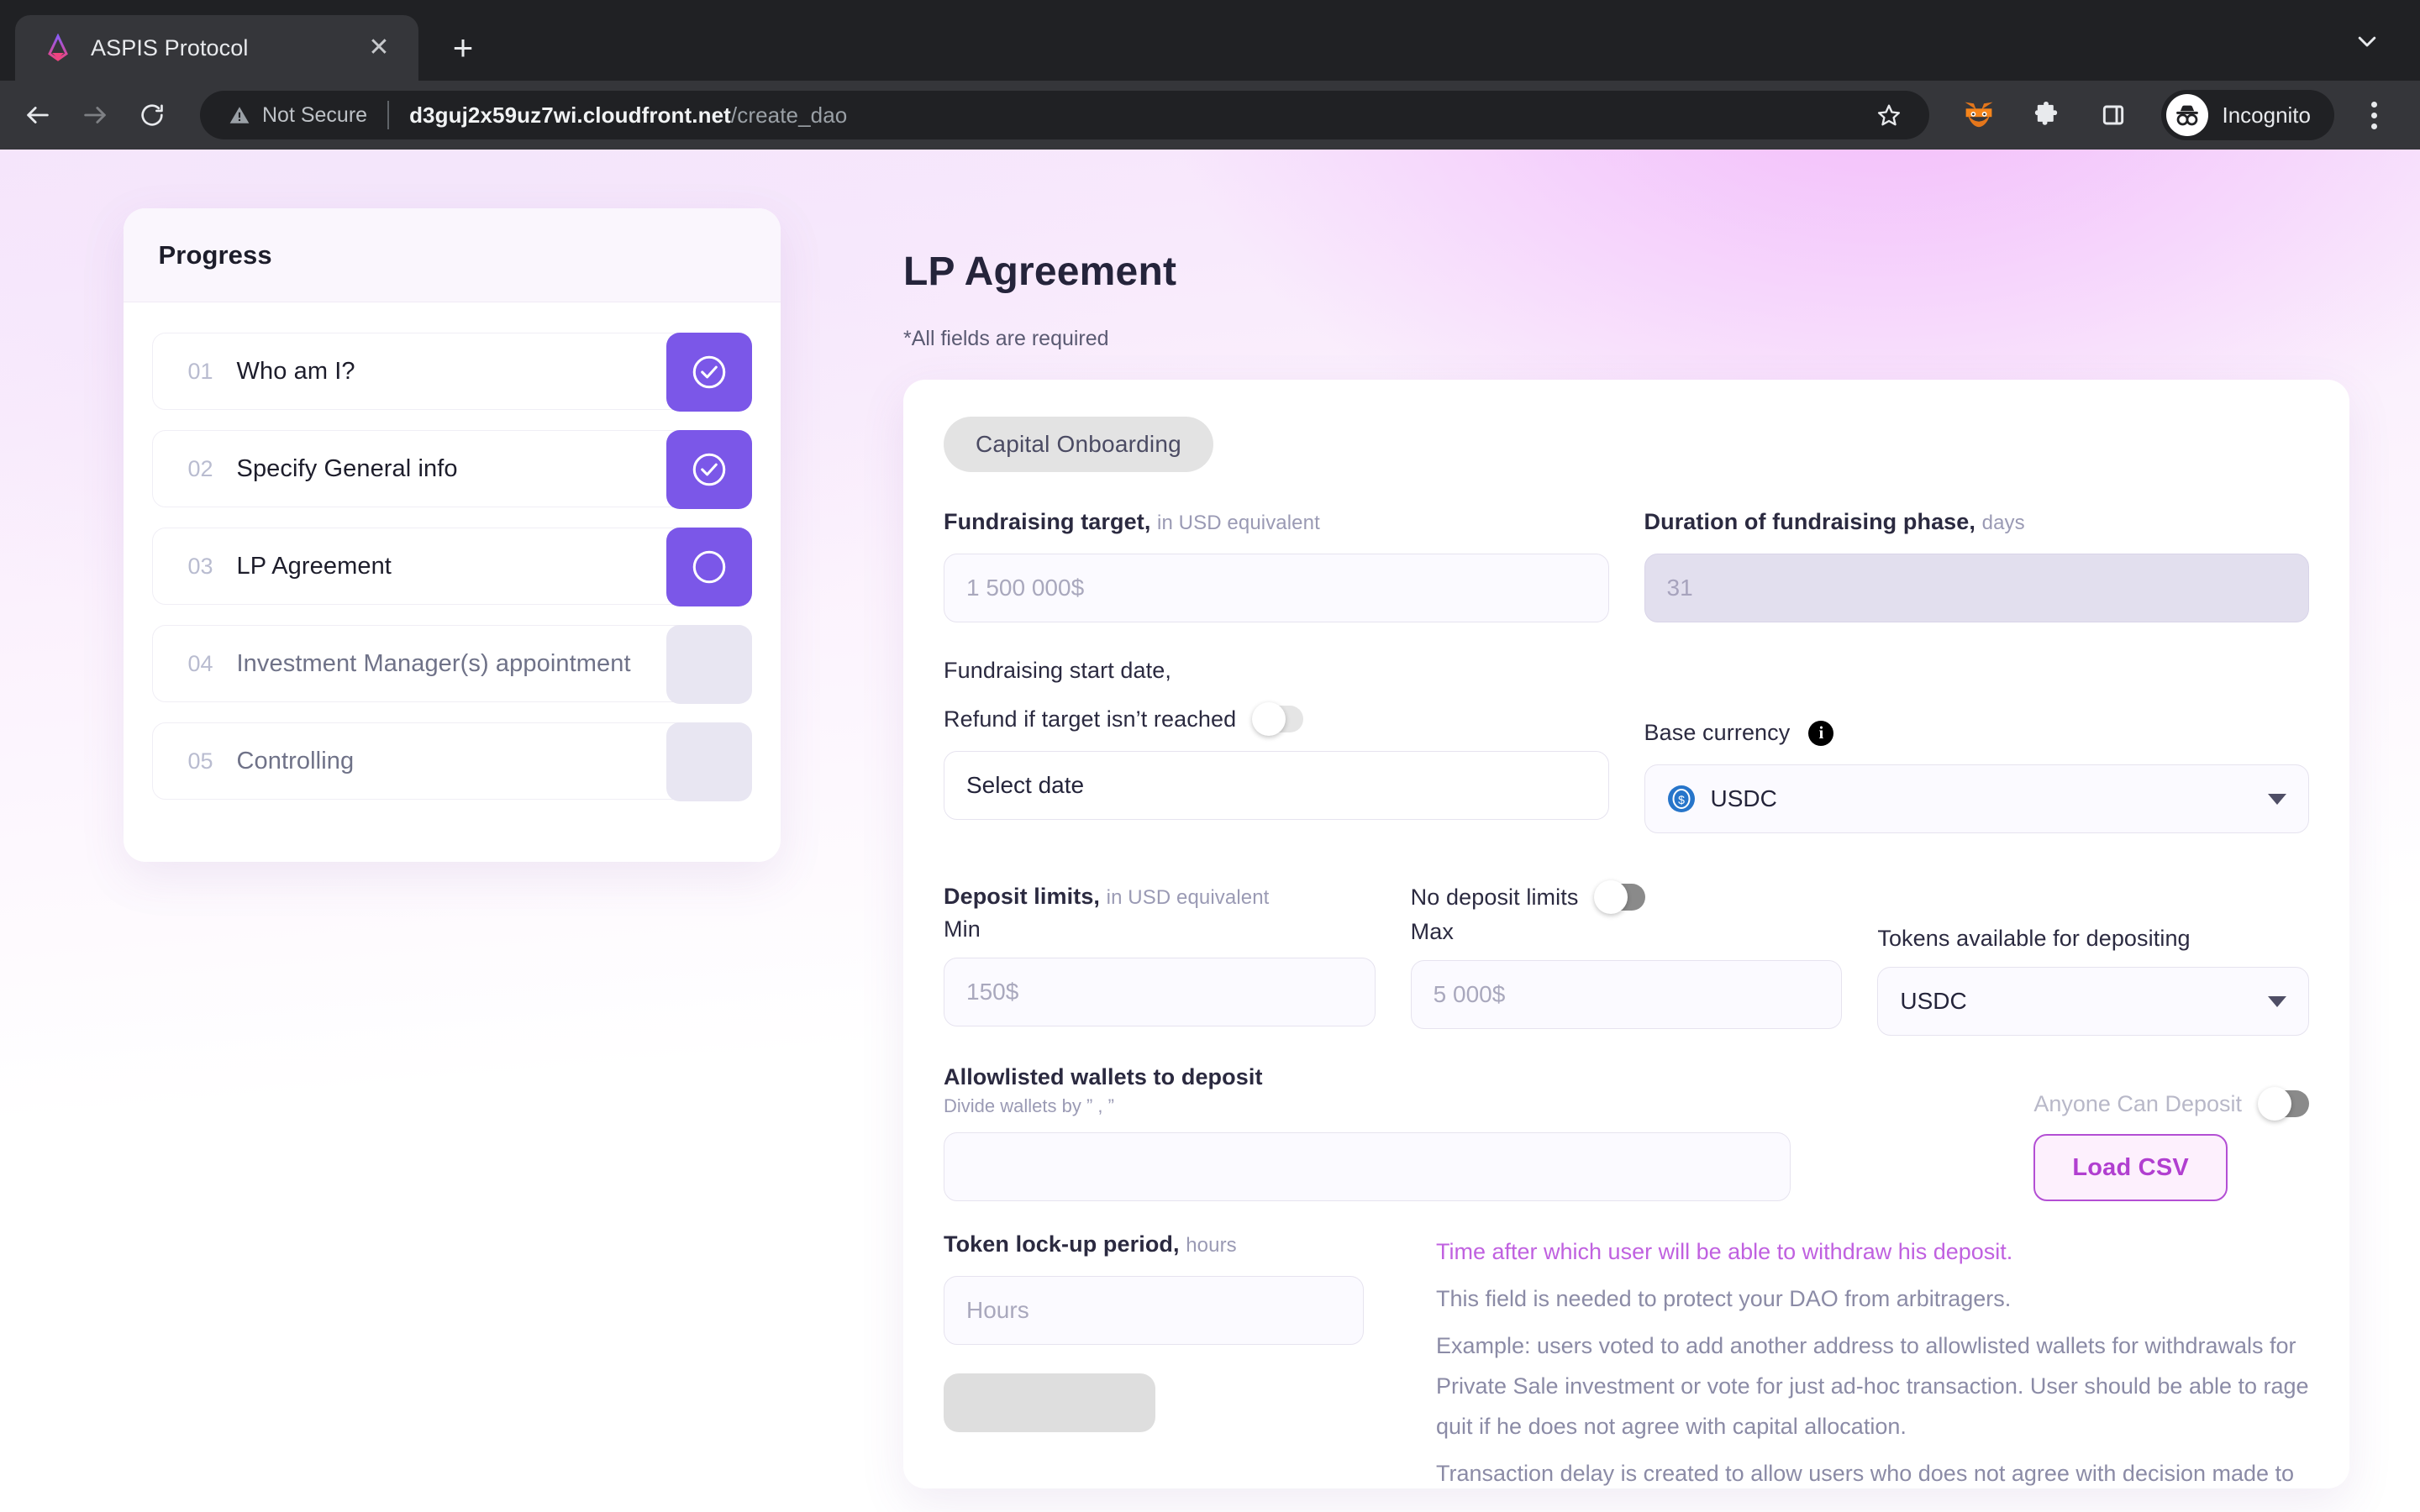  I want to click on step-number: 02, so click(200, 468).